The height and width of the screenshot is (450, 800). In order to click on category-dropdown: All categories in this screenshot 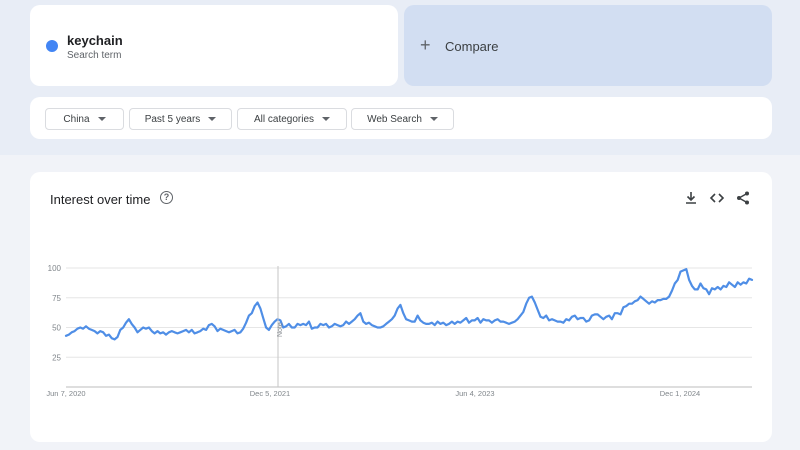, I will do `click(292, 119)`.